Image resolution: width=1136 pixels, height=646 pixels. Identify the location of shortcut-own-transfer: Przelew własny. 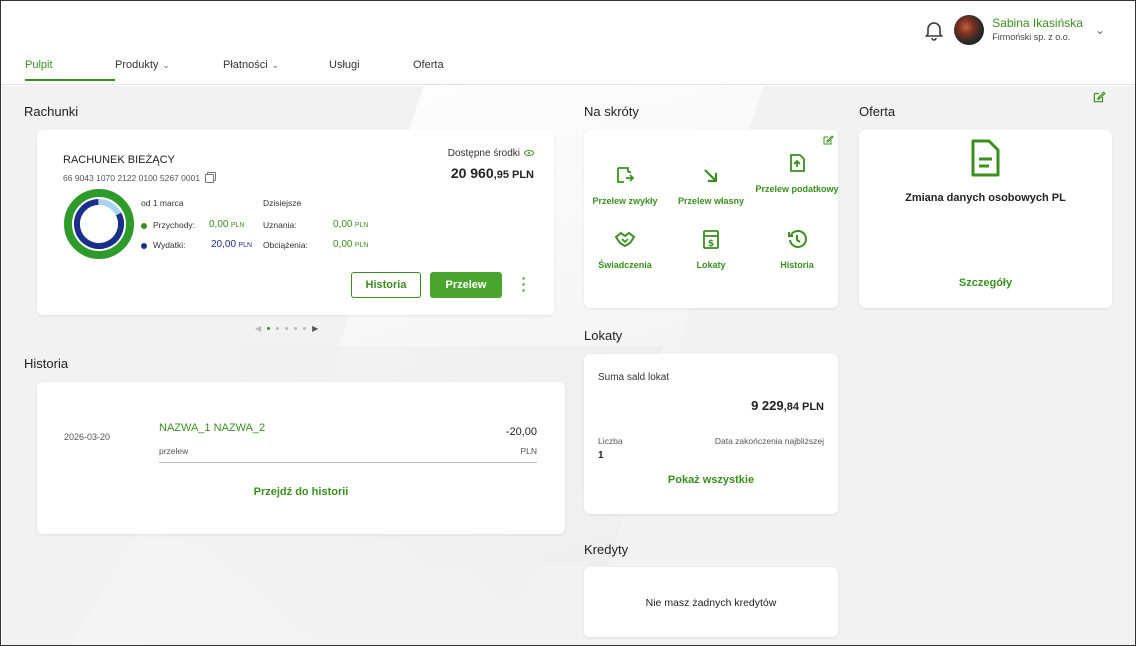
(711, 185).